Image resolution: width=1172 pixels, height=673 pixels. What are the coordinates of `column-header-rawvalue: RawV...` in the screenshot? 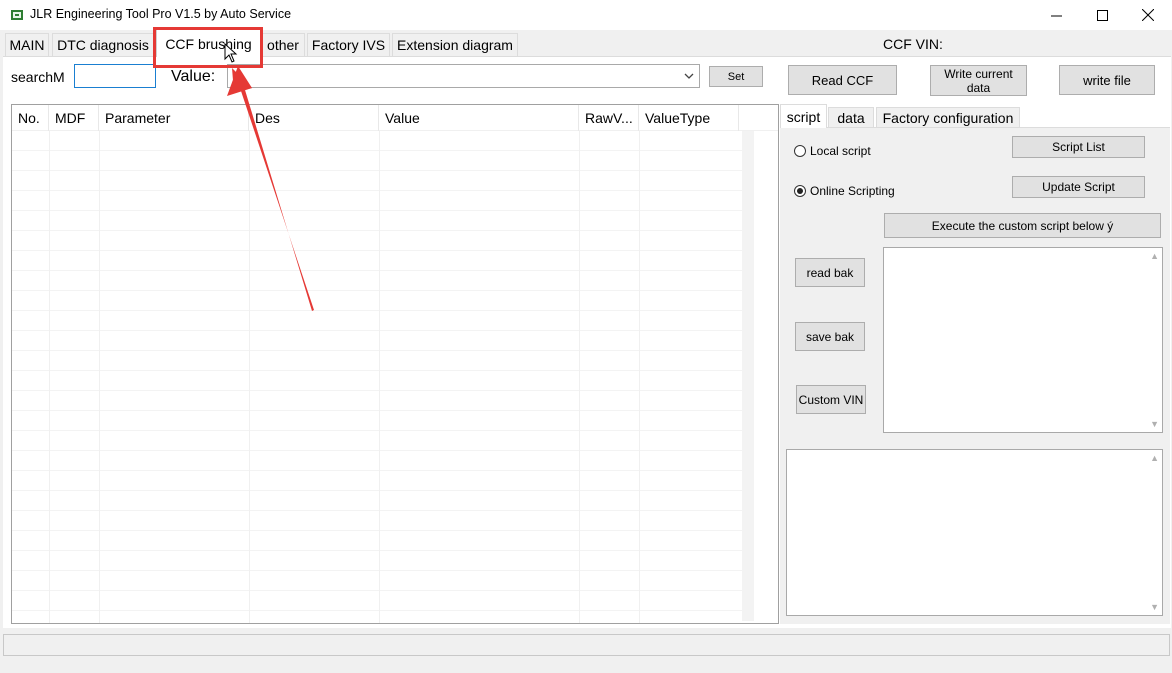 It's located at (609, 118).